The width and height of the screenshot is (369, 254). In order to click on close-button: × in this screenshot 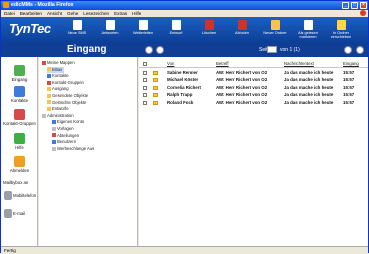, I will do `click(363, 5)`.